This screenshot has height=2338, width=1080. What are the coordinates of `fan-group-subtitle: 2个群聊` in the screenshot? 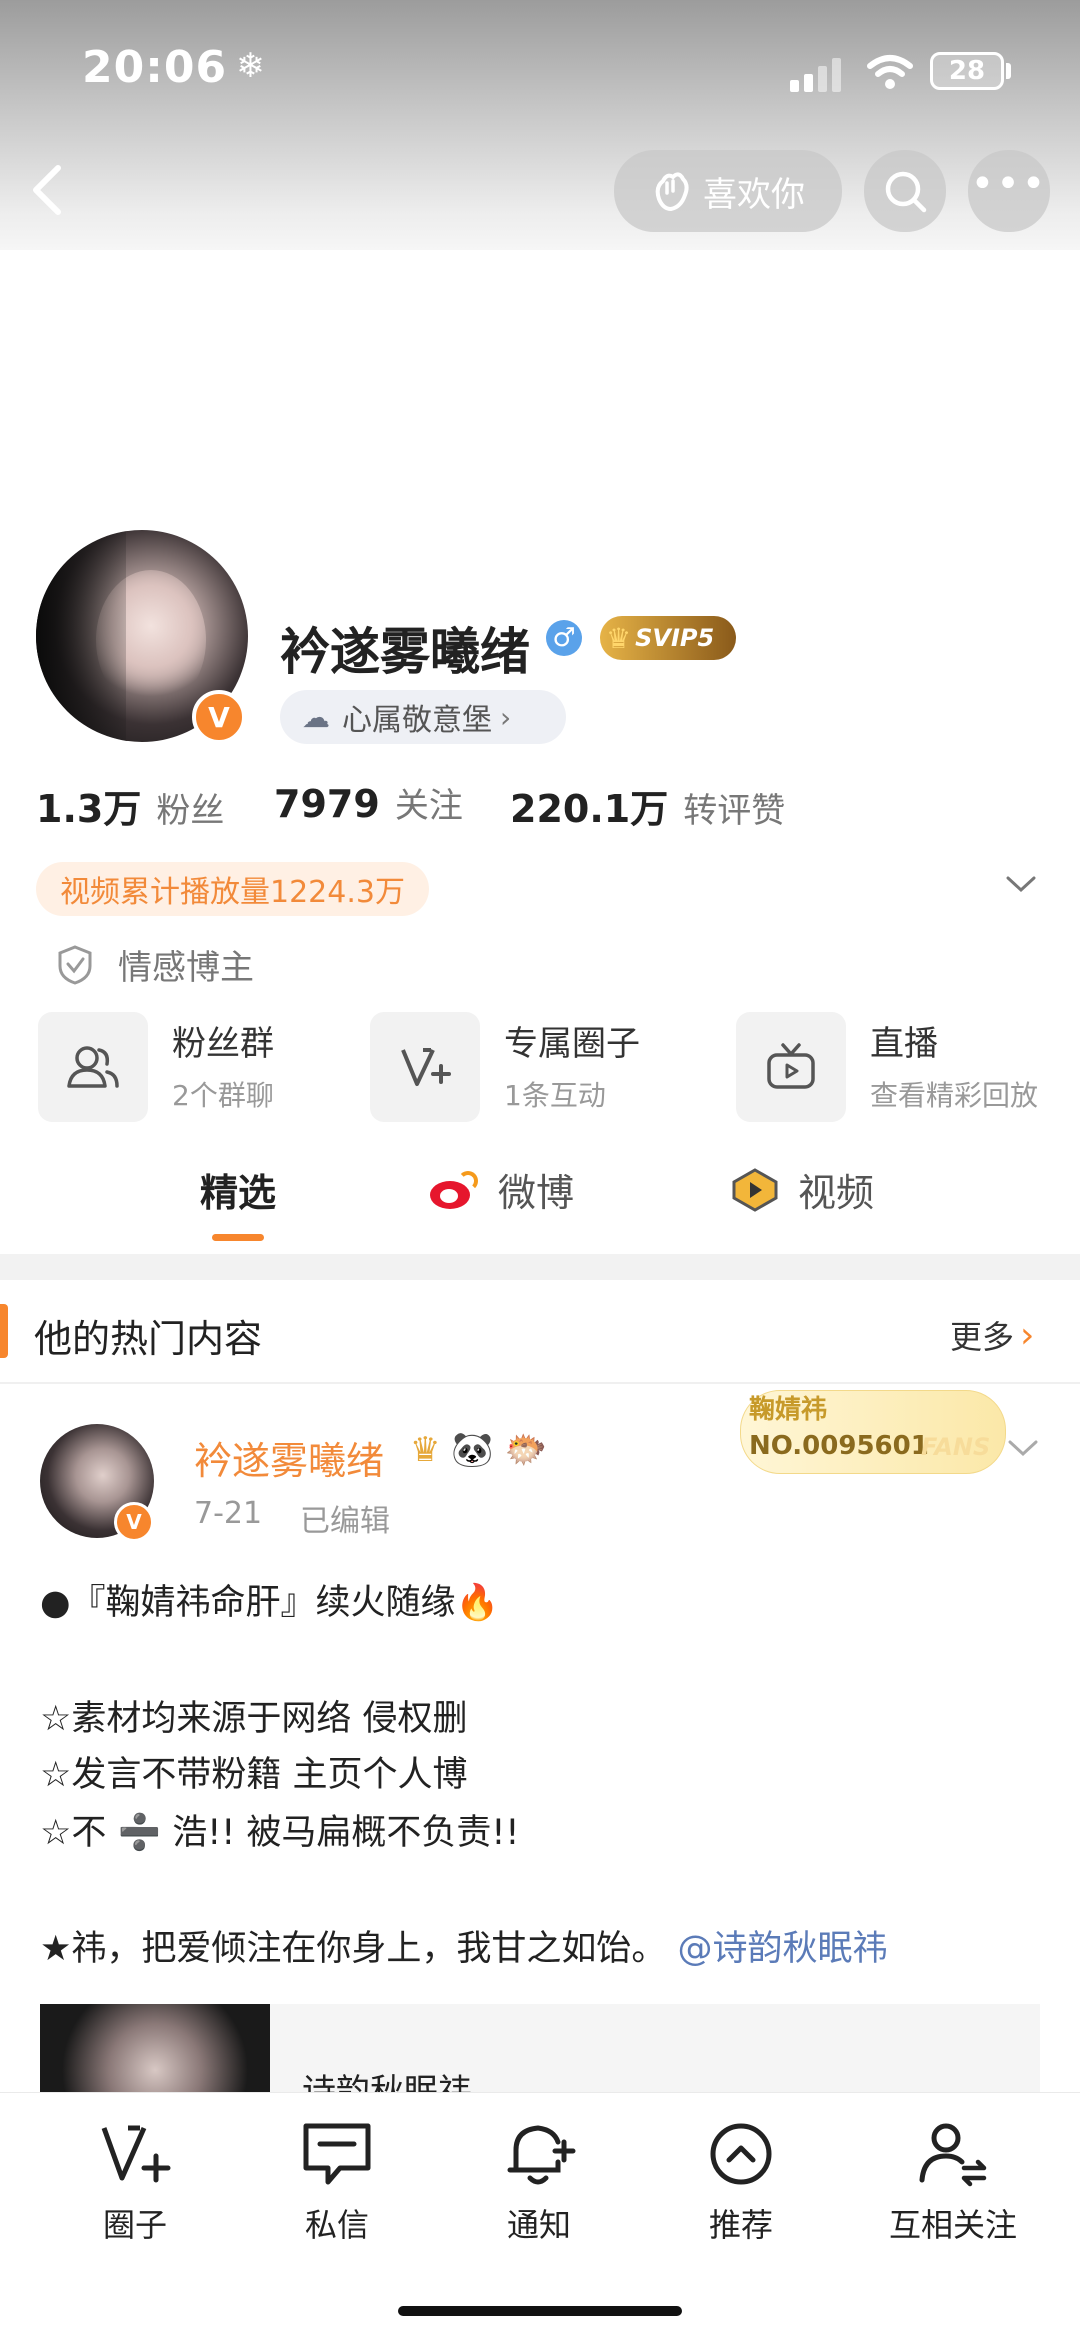 It's located at (223, 1095).